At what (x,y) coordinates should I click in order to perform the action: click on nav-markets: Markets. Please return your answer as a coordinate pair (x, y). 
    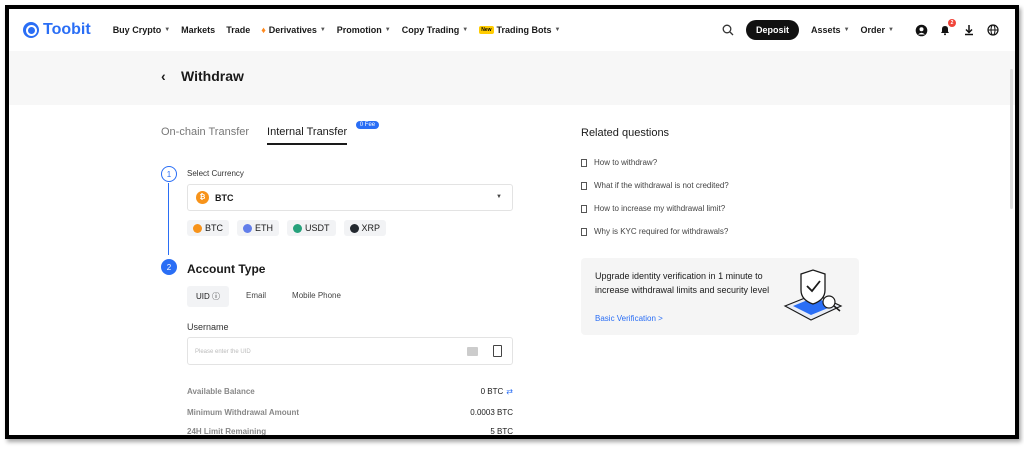
    Looking at the image, I should click on (198, 30).